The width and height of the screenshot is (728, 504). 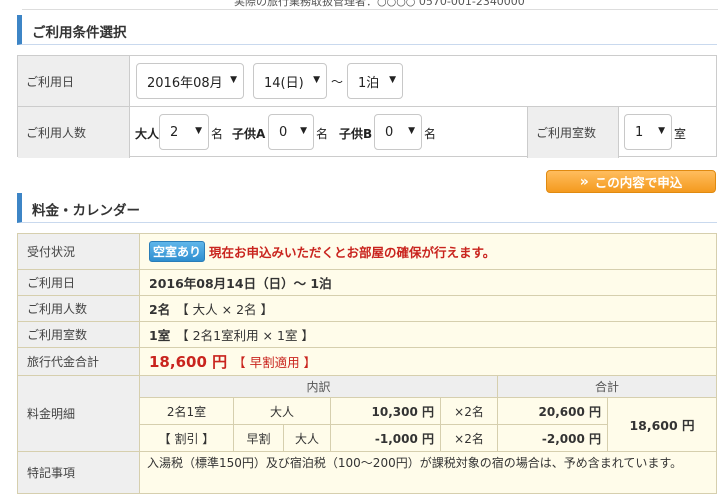 I want to click on total-price: 18,600 円, so click(x=188, y=362).